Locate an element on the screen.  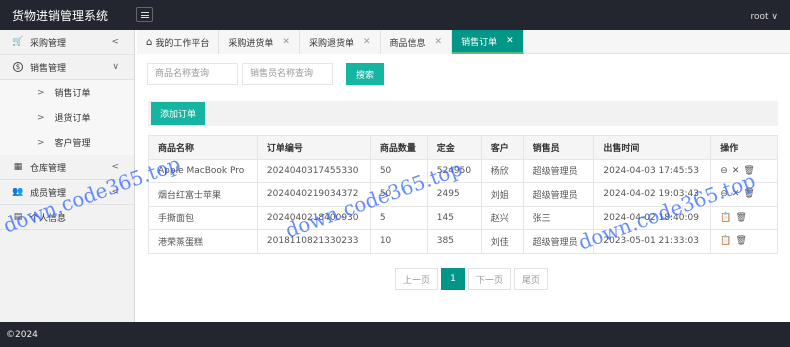
table-cell: 烟台红富士苹果 is located at coordinates (203, 194).